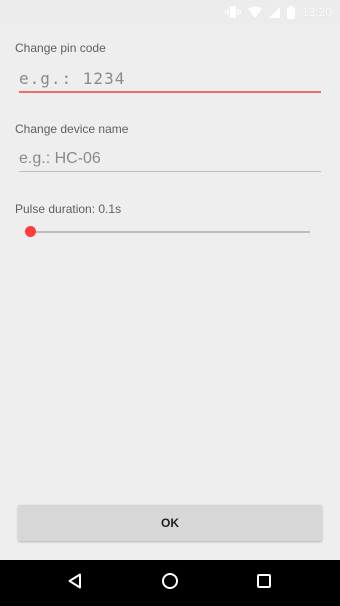 Image resolution: width=340 pixels, height=606 pixels. What do you see at coordinates (170, 78) in the screenshot?
I see `pin-code-input` at bounding box center [170, 78].